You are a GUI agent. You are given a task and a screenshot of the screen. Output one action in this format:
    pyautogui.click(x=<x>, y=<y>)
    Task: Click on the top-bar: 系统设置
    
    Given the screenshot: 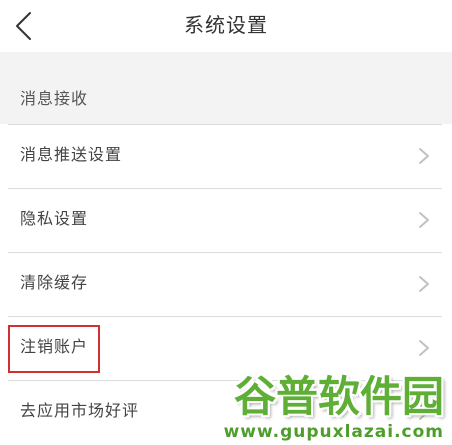 What is the action you would take?
    pyautogui.click(x=226, y=26)
    